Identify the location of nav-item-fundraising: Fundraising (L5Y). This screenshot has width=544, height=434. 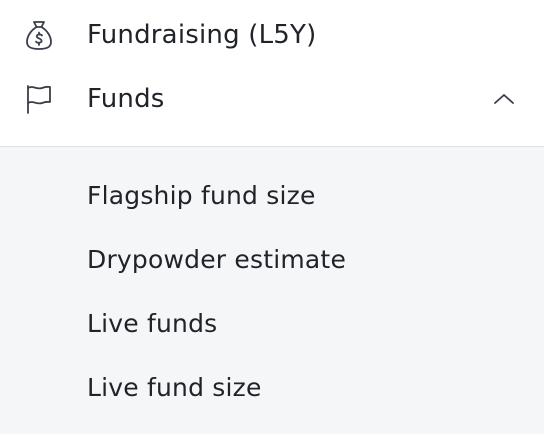
(272, 35).